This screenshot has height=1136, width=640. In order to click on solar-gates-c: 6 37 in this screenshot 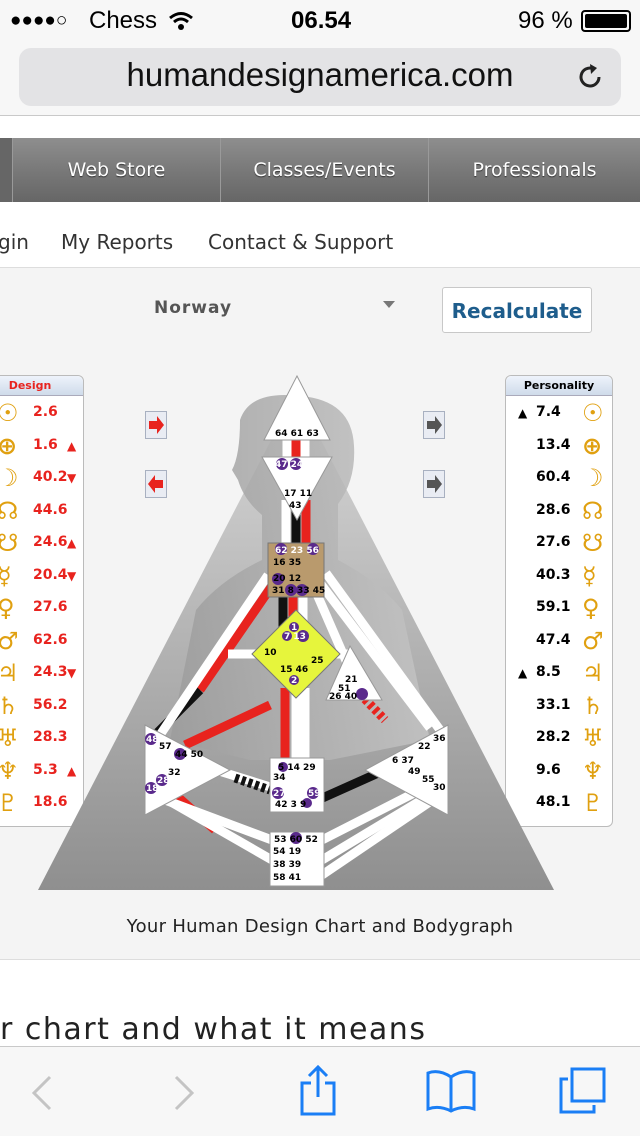, I will do `click(403, 761)`.